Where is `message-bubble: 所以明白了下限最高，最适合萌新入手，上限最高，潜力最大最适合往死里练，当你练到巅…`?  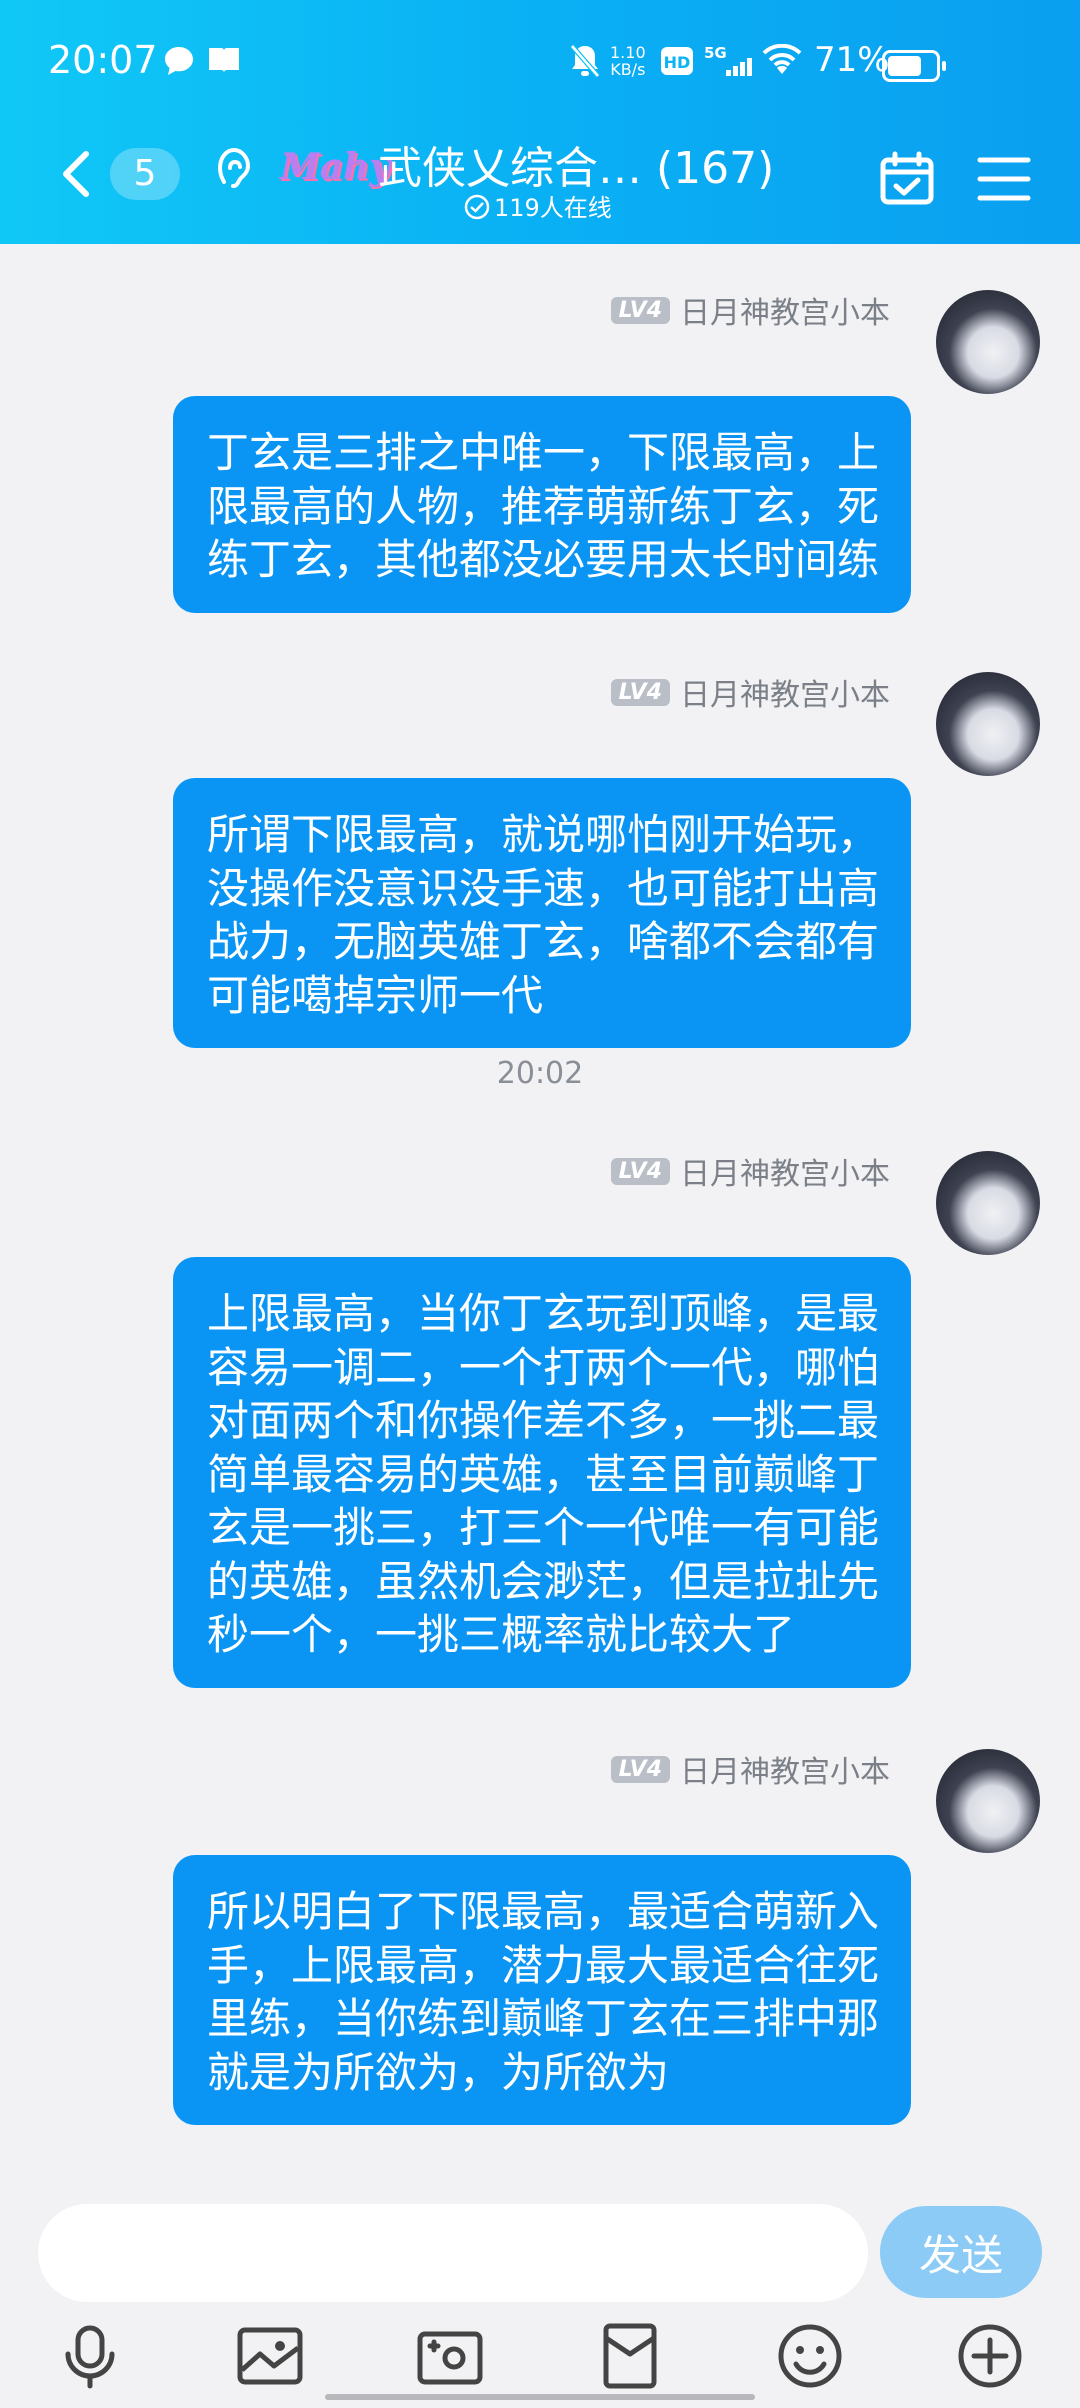
message-bubble: 所以明白了下限最高，最适合萌新入手，上限最高，潜力最大最适合往死里练，当你练到巅… is located at coordinates (542, 1990).